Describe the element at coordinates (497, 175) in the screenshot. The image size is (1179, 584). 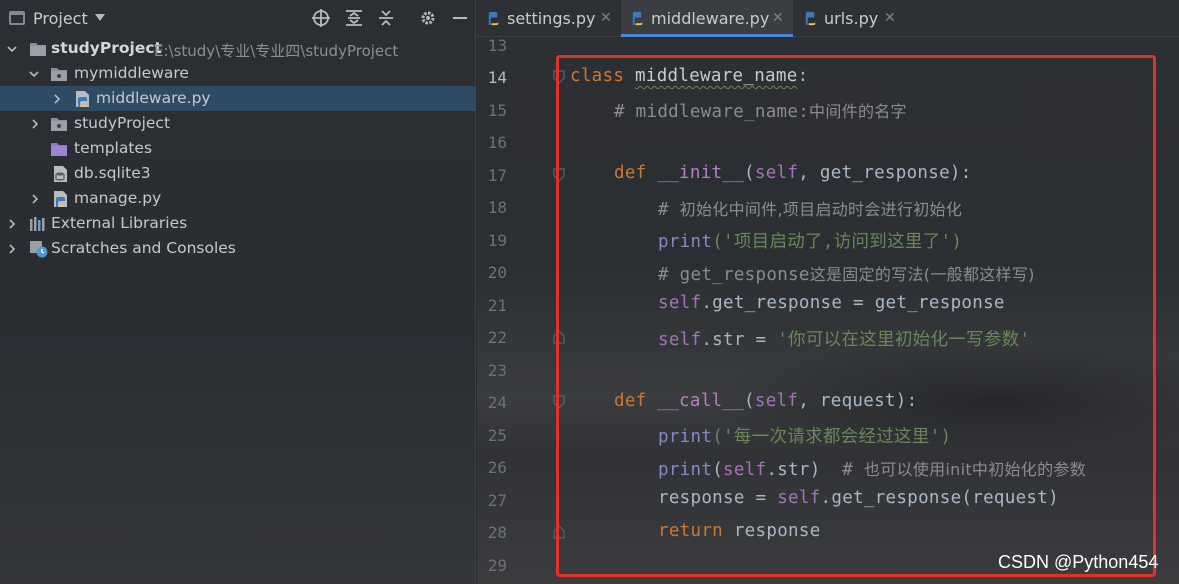
I see `line-number: 17` at that location.